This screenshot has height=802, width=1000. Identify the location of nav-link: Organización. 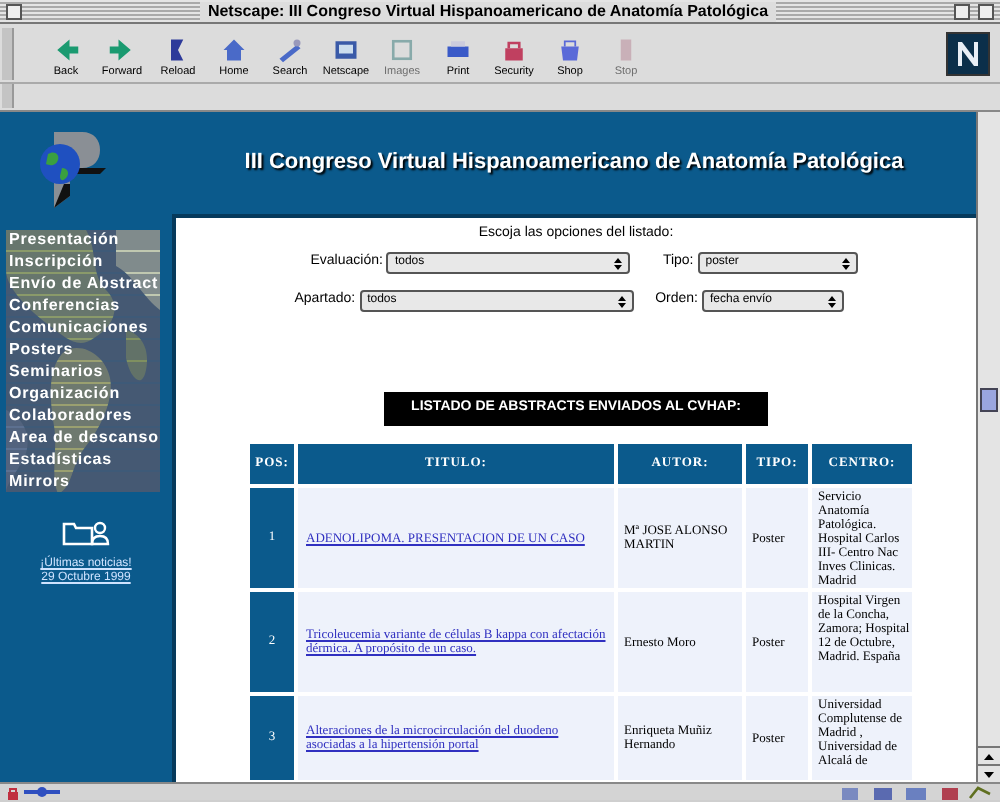
(82, 394).